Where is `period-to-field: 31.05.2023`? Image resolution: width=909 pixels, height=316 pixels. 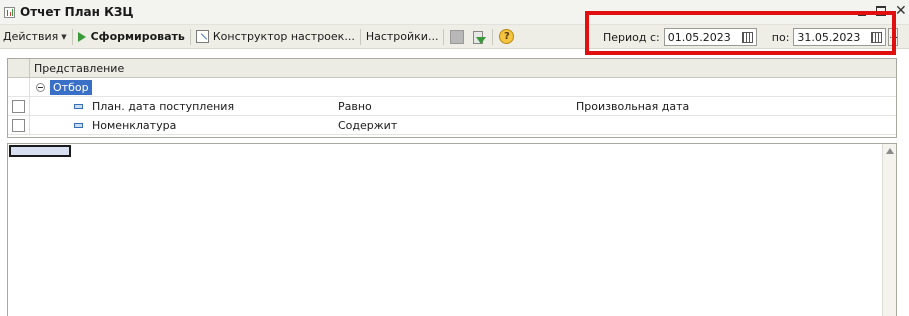
period-to-field: 31.05.2023 is located at coordinates (840, 37).